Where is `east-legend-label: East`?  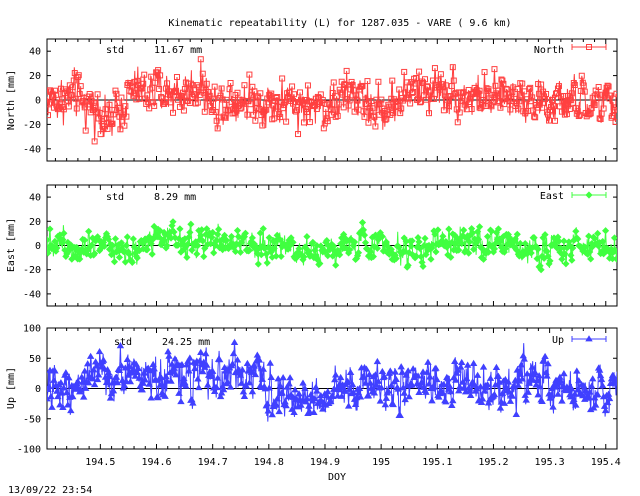 east-legend-label: East is located at coordinates (552, 196).